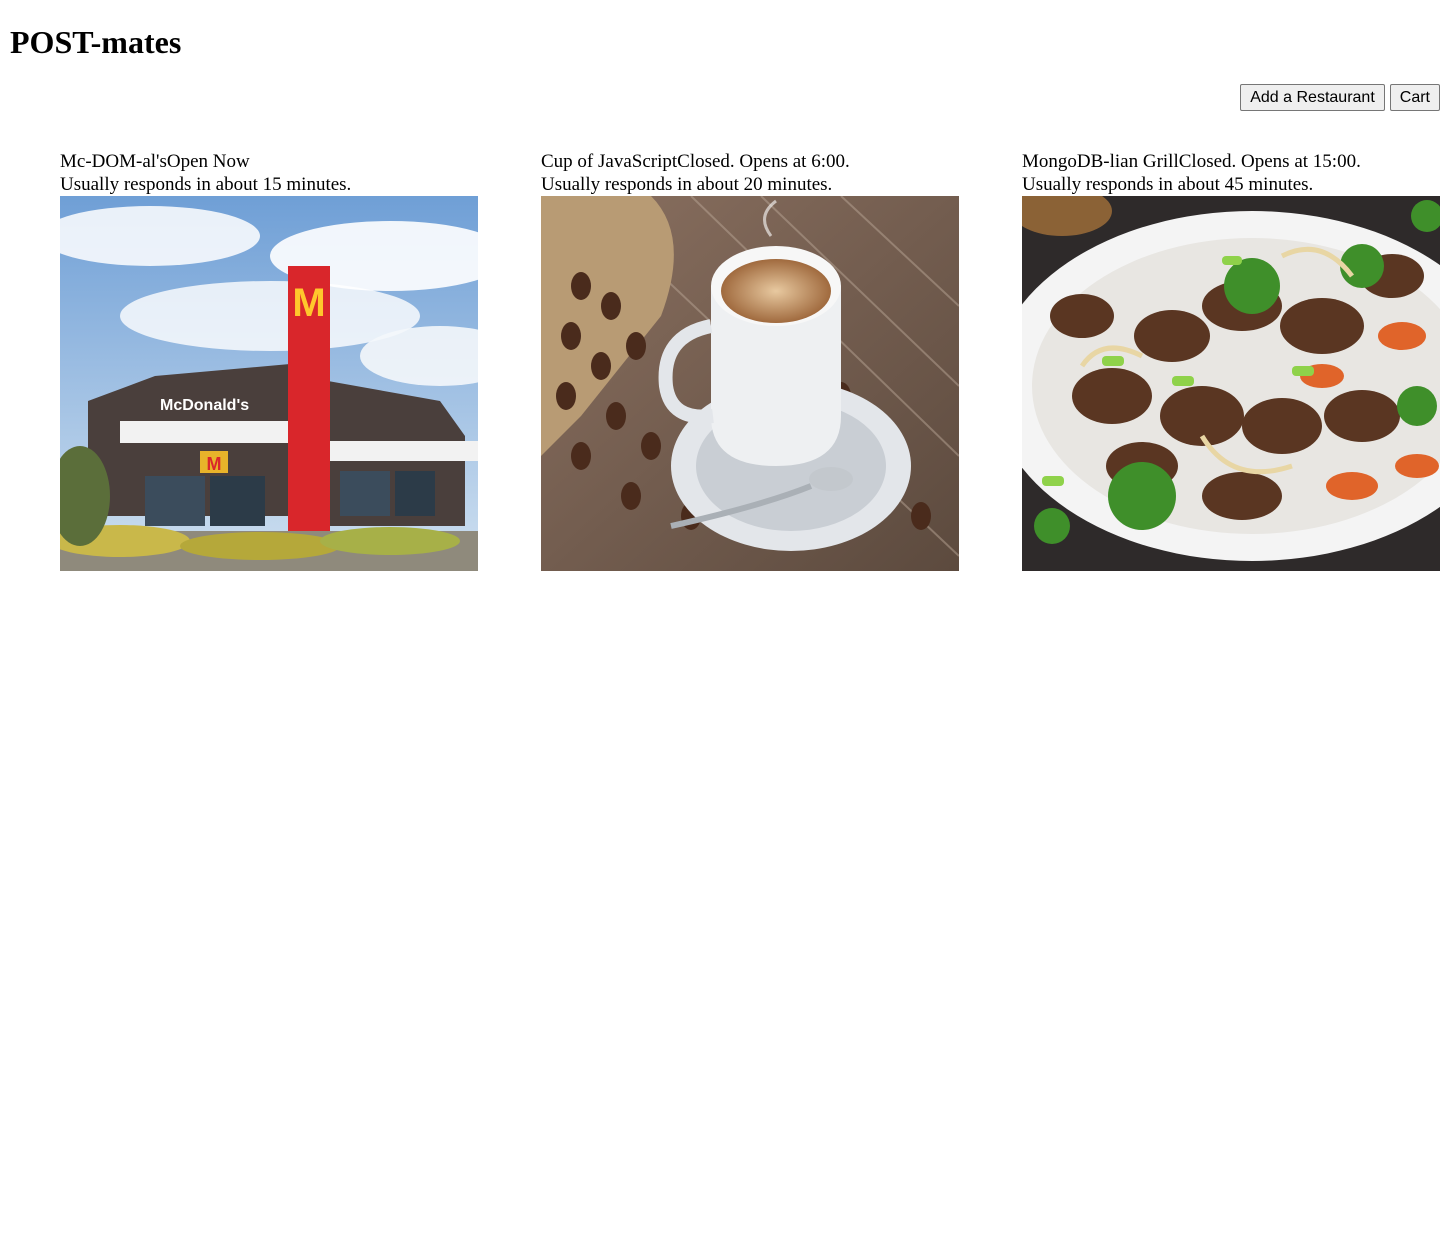 This screenshot has height=1248, width=1448. What do you see at coordinates (208, 161) in the screenshot?
I see `restaurant-status: Open Now` at bounding box center [208, 161].